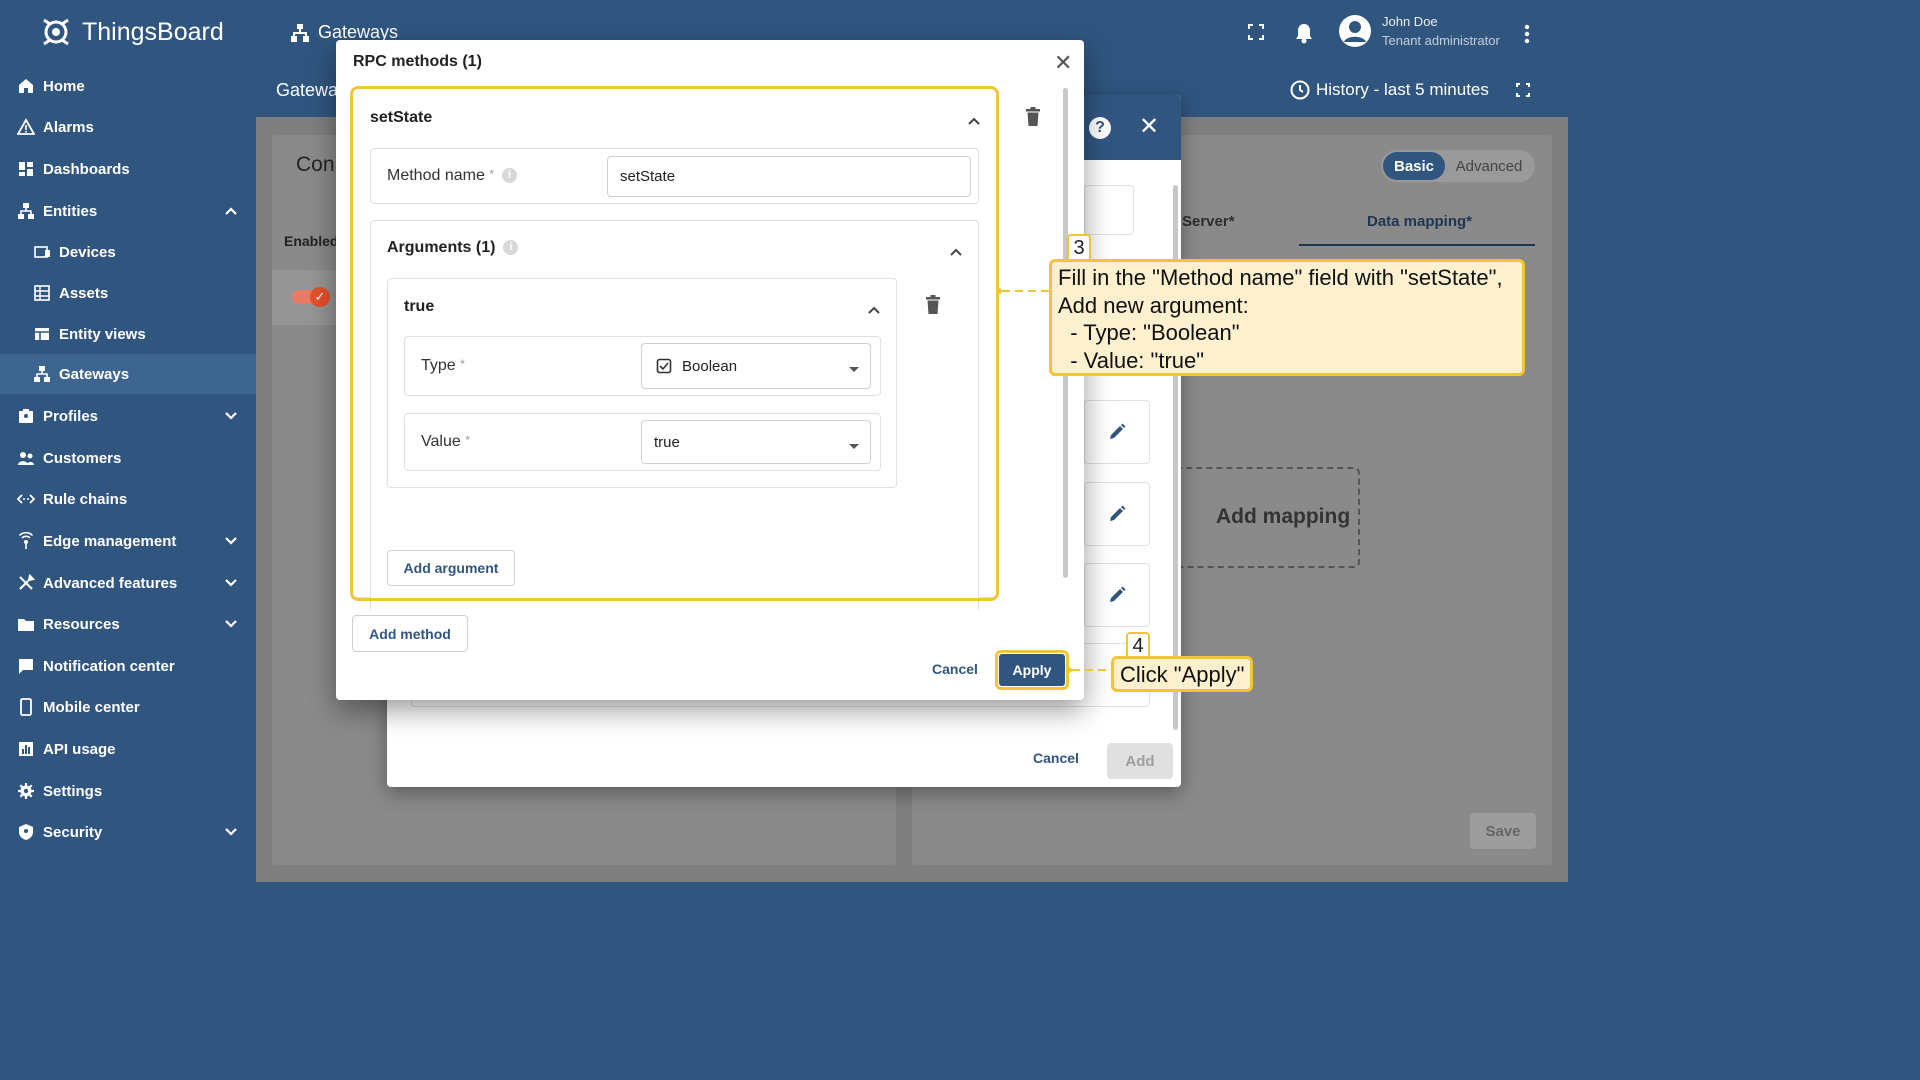 The width and height of the screenshot is (1920, 1080). I want to click on sidebar-item-devices: Devices, so click(128, 252).